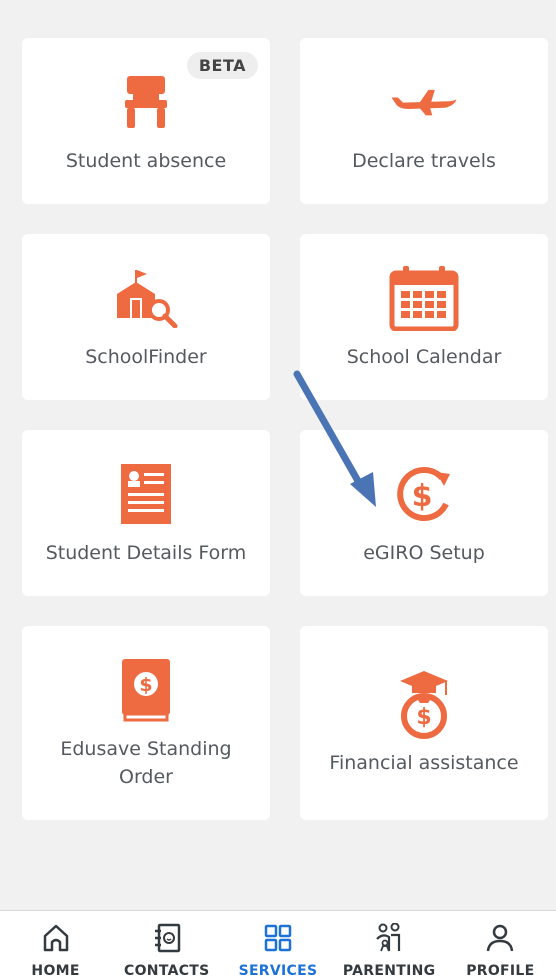 The width and height of the screenshot is (556, 979). What do you see at coordinates (500, 938) in the screenshot?
I see `person-icon` at bounding box center [500, 938].